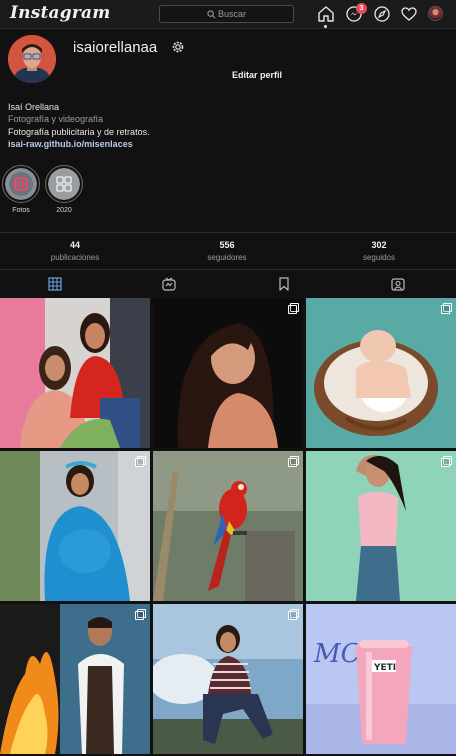 The height and width of the screenshot is (756, 456). I want to click on active-indicator, so click(325, 26).